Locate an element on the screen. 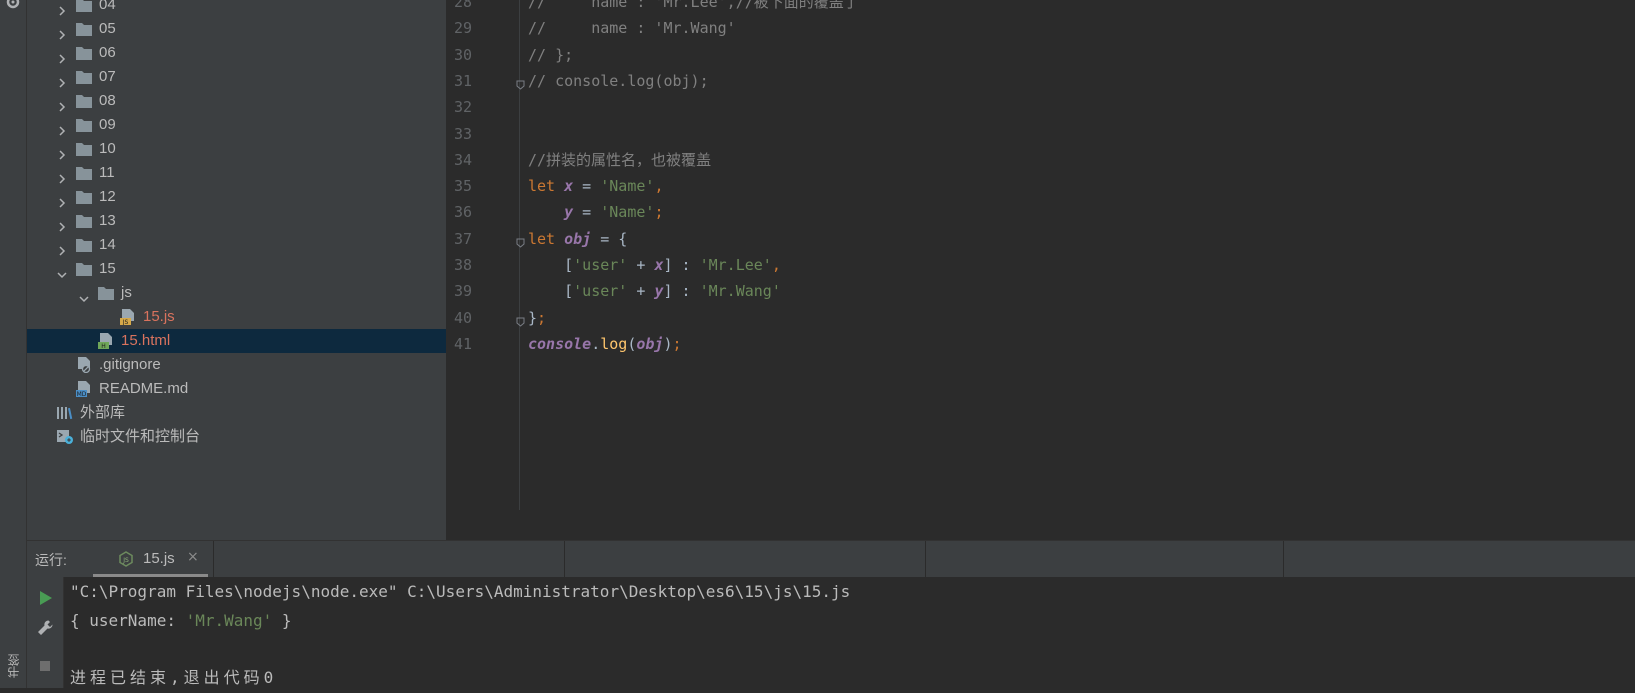 The height and width of the screenshot is (693, 1635). run-tab-label: 15.js is located at coordinates (159, 558).